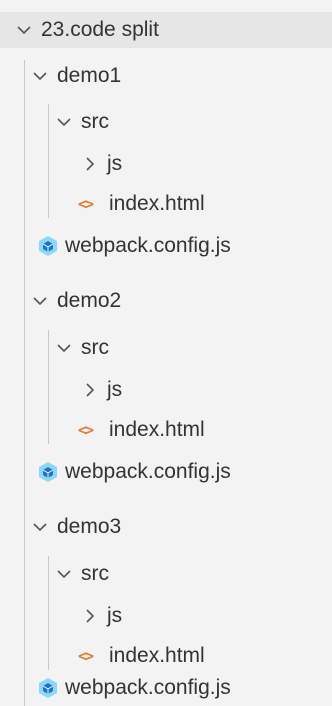 This screenshot has height=706, width=332. I want to click on tree-folder-root: 23.code split, so click(166, 30).